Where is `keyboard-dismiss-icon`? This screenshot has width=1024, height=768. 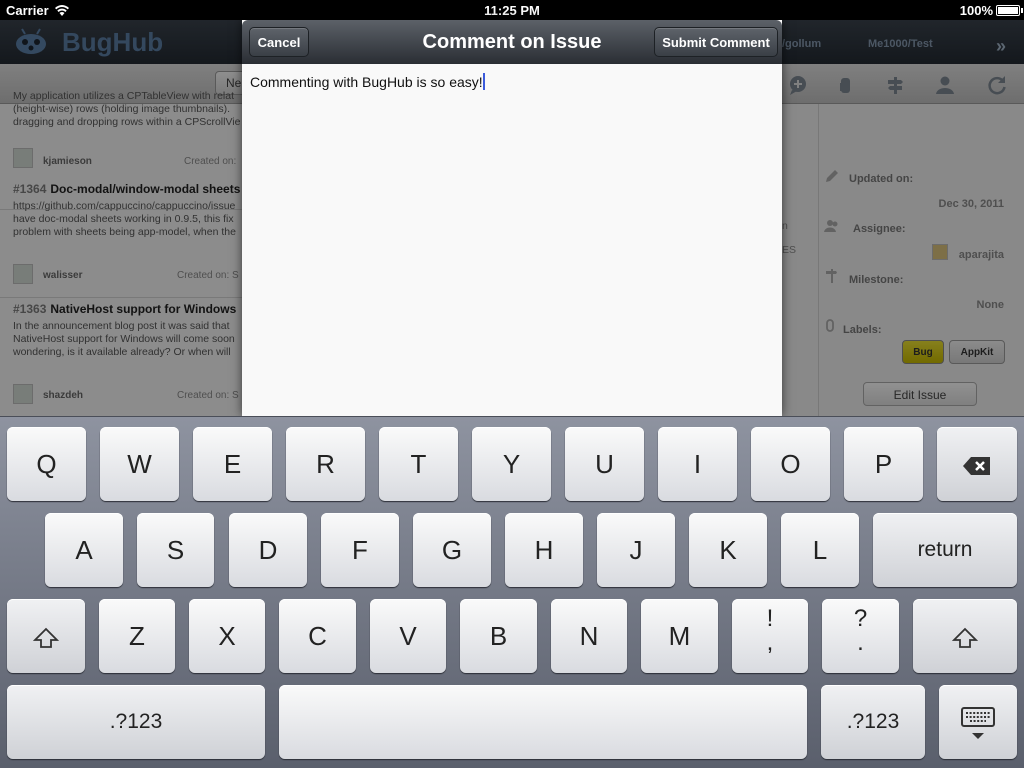 keyboard-dismiss-icon is located at coordinates (978, 723).